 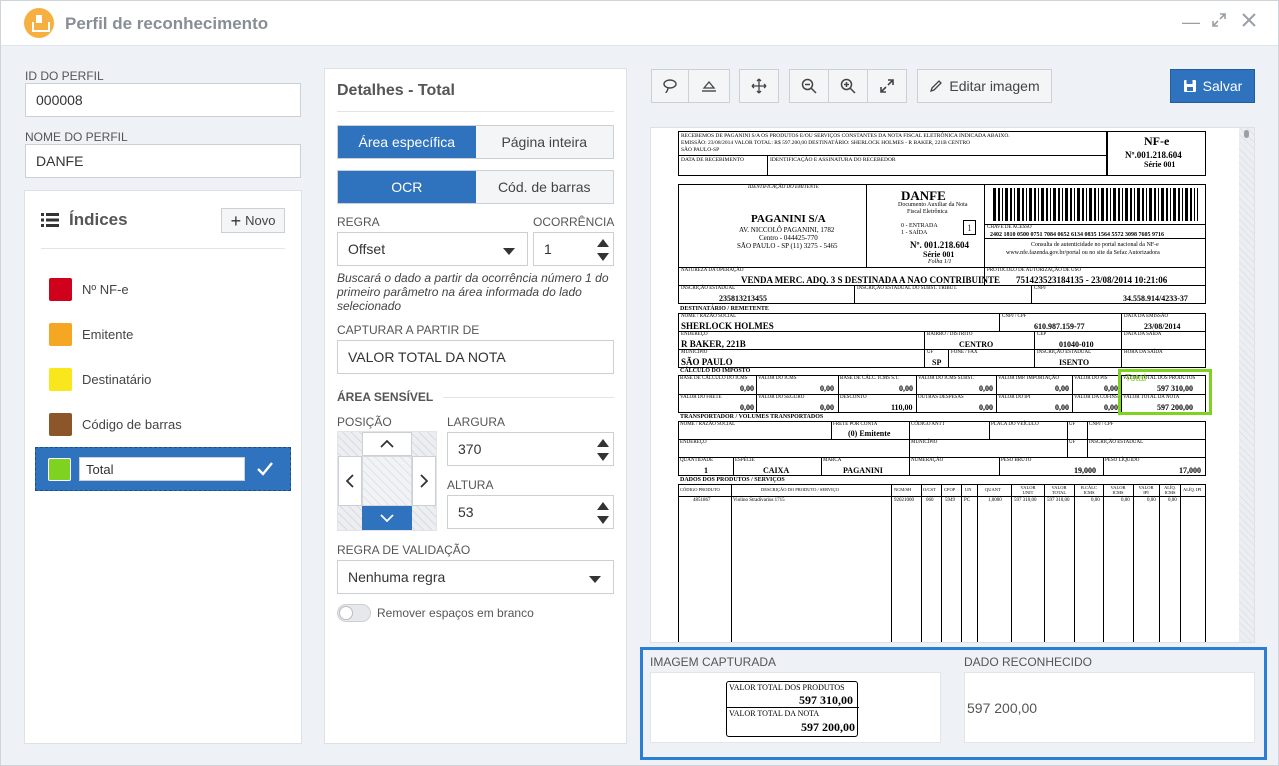 I want to click on scrollbar-thumb, so click(x=1246, y=134).